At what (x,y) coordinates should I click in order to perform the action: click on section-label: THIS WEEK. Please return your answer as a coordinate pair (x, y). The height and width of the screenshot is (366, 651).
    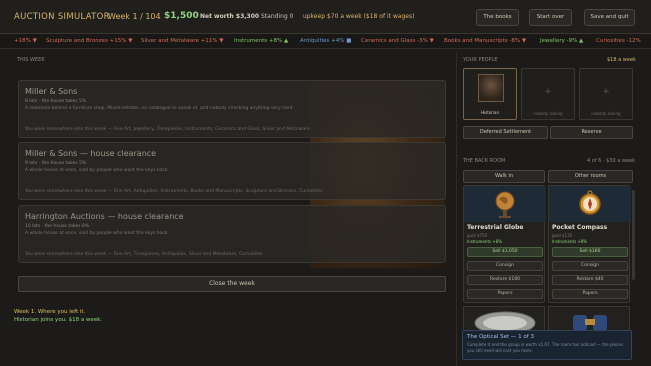
    Looking at the image, I should click on (31, 60).